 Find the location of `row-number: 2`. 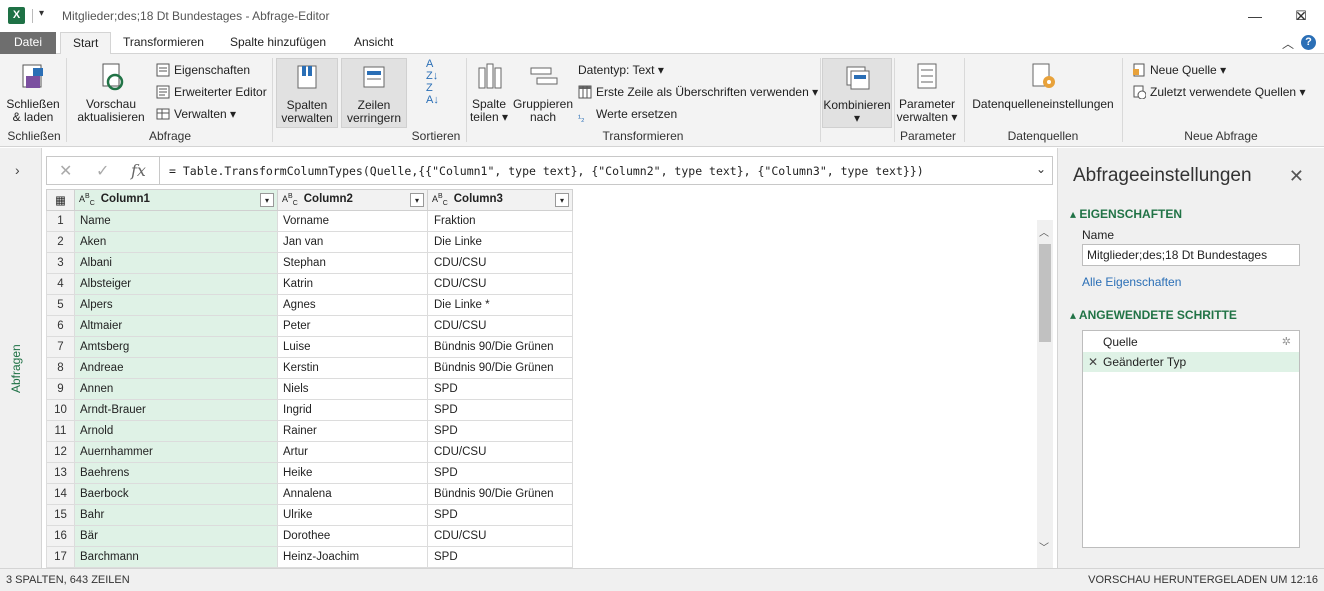

row-number: 2 is located at coordinates (60, 242).